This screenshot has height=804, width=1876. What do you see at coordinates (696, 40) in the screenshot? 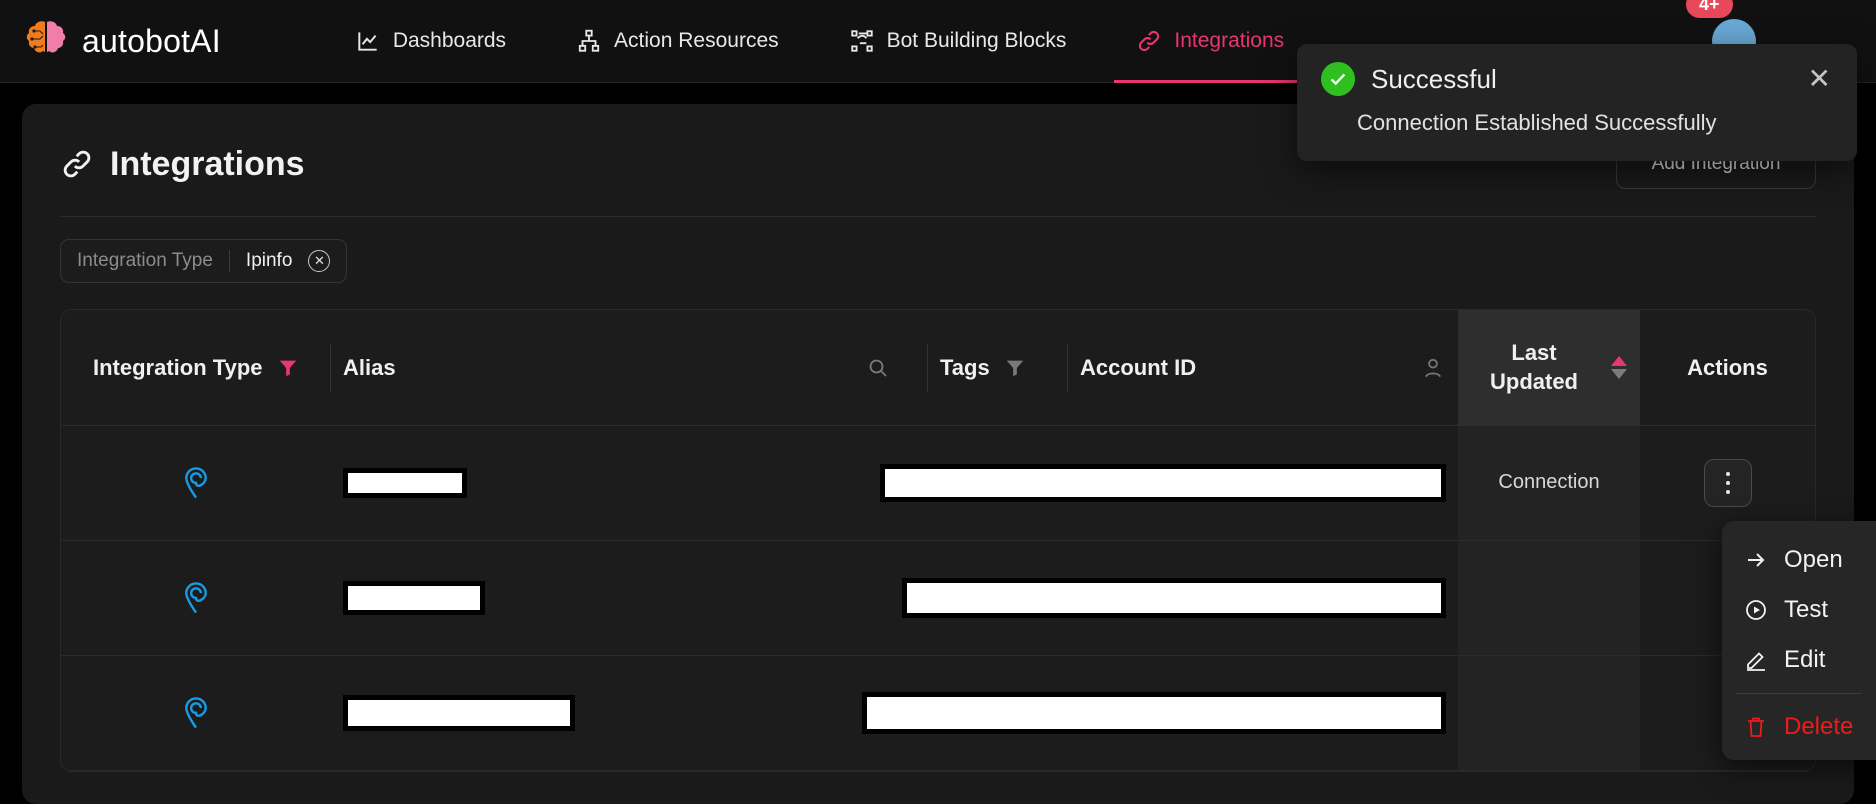
I see `nav-label-action-resources: Action Resources` at bounding box center [696, 40].